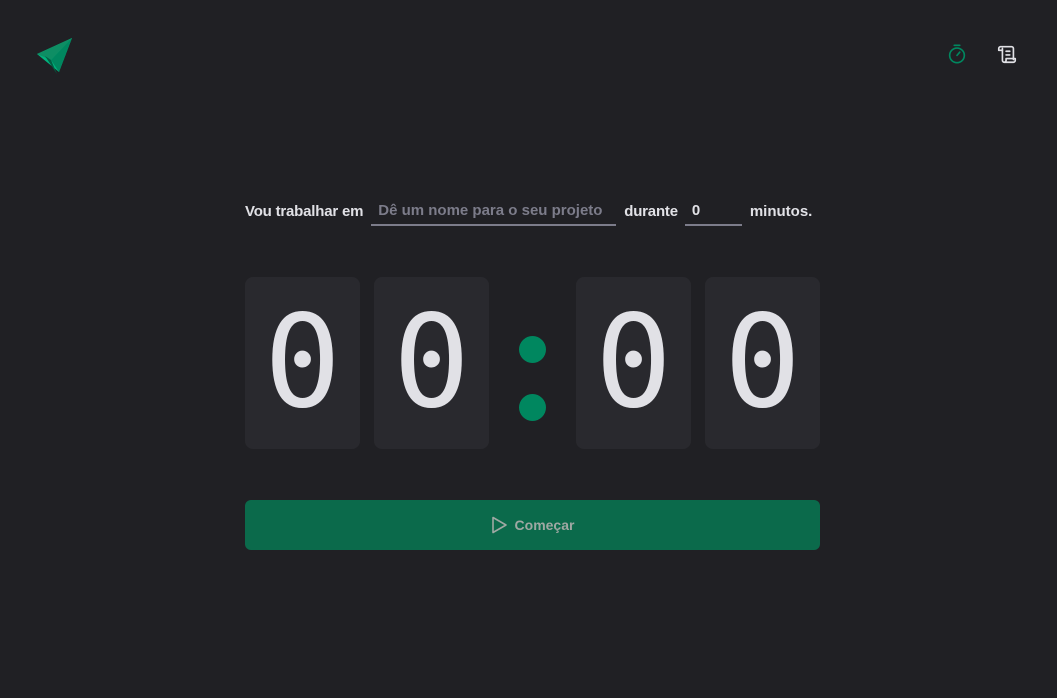 The width and height of the screenshot is (1057, 698). I want to click on task-input, so click(494, 211).